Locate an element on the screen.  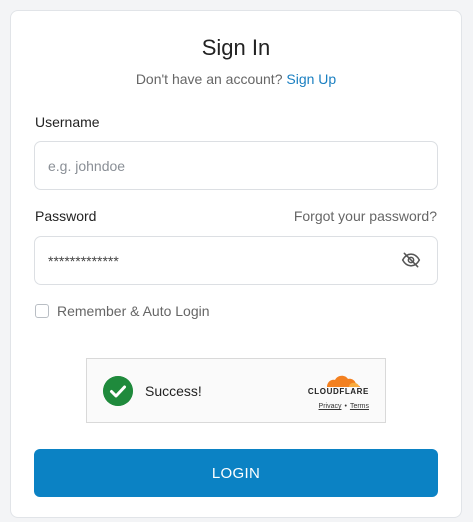
username-label: Username is located at coordinates (67, 122).